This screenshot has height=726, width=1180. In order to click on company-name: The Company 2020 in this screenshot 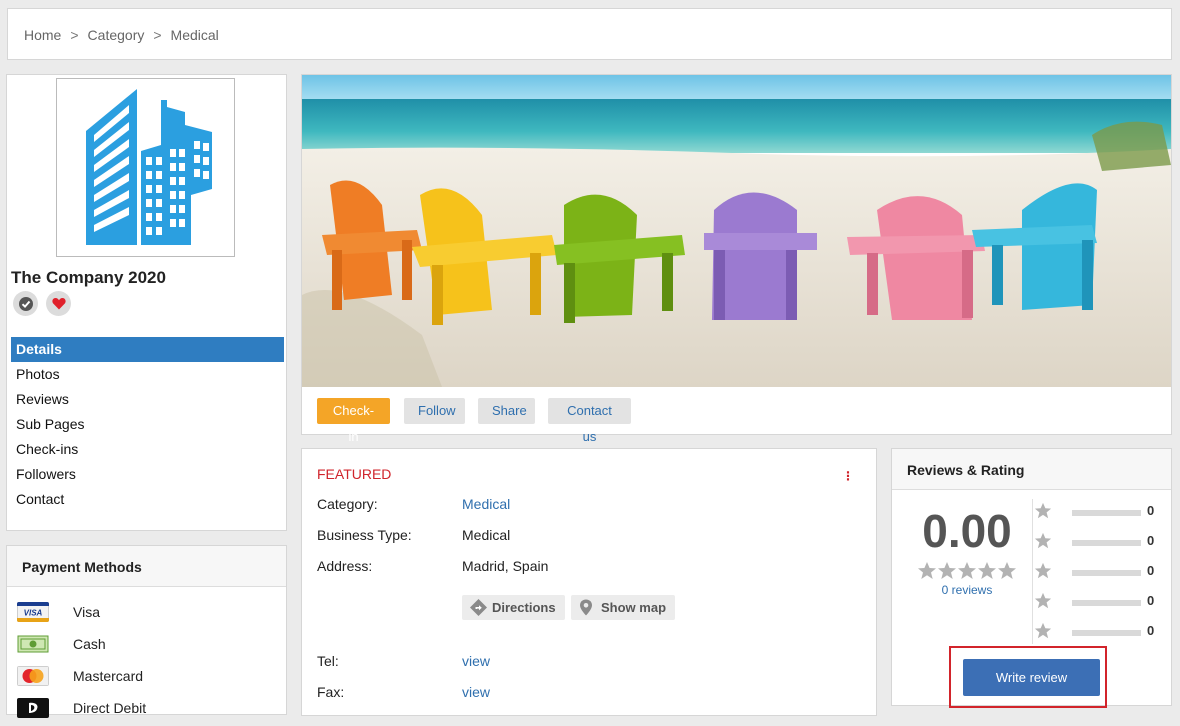, I will do `click(88, 277)`.